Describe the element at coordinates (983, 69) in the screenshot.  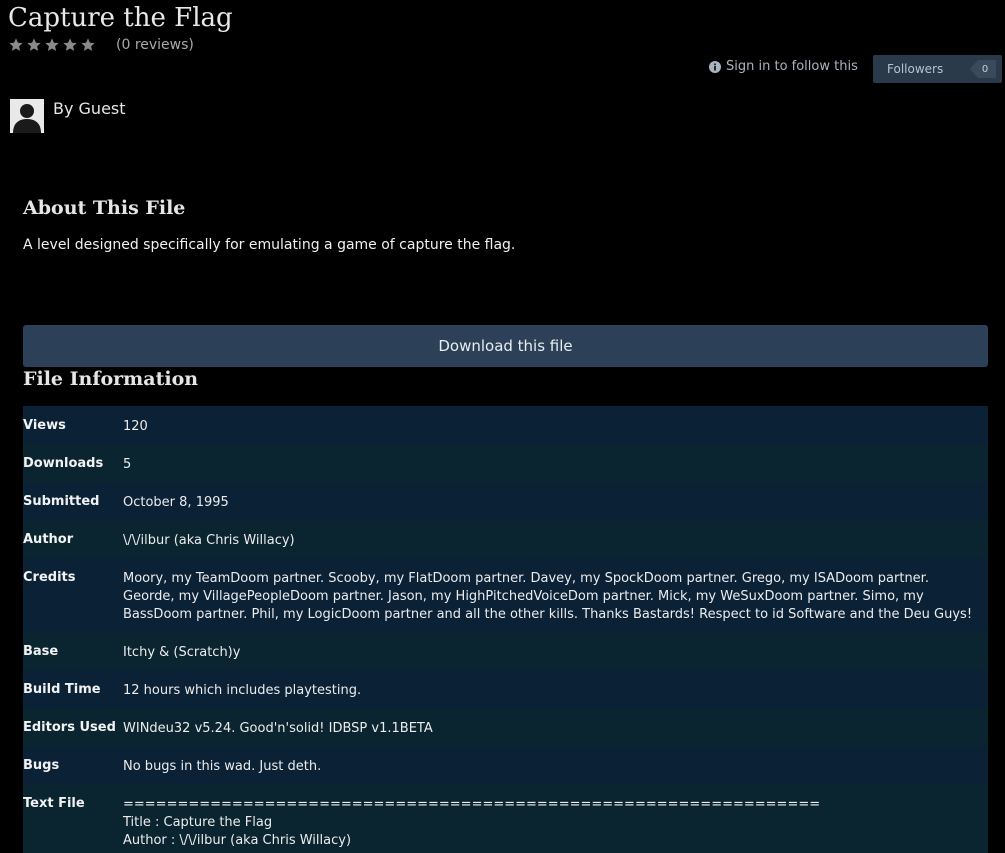
I see `followers-count-badge: 0` at that location.